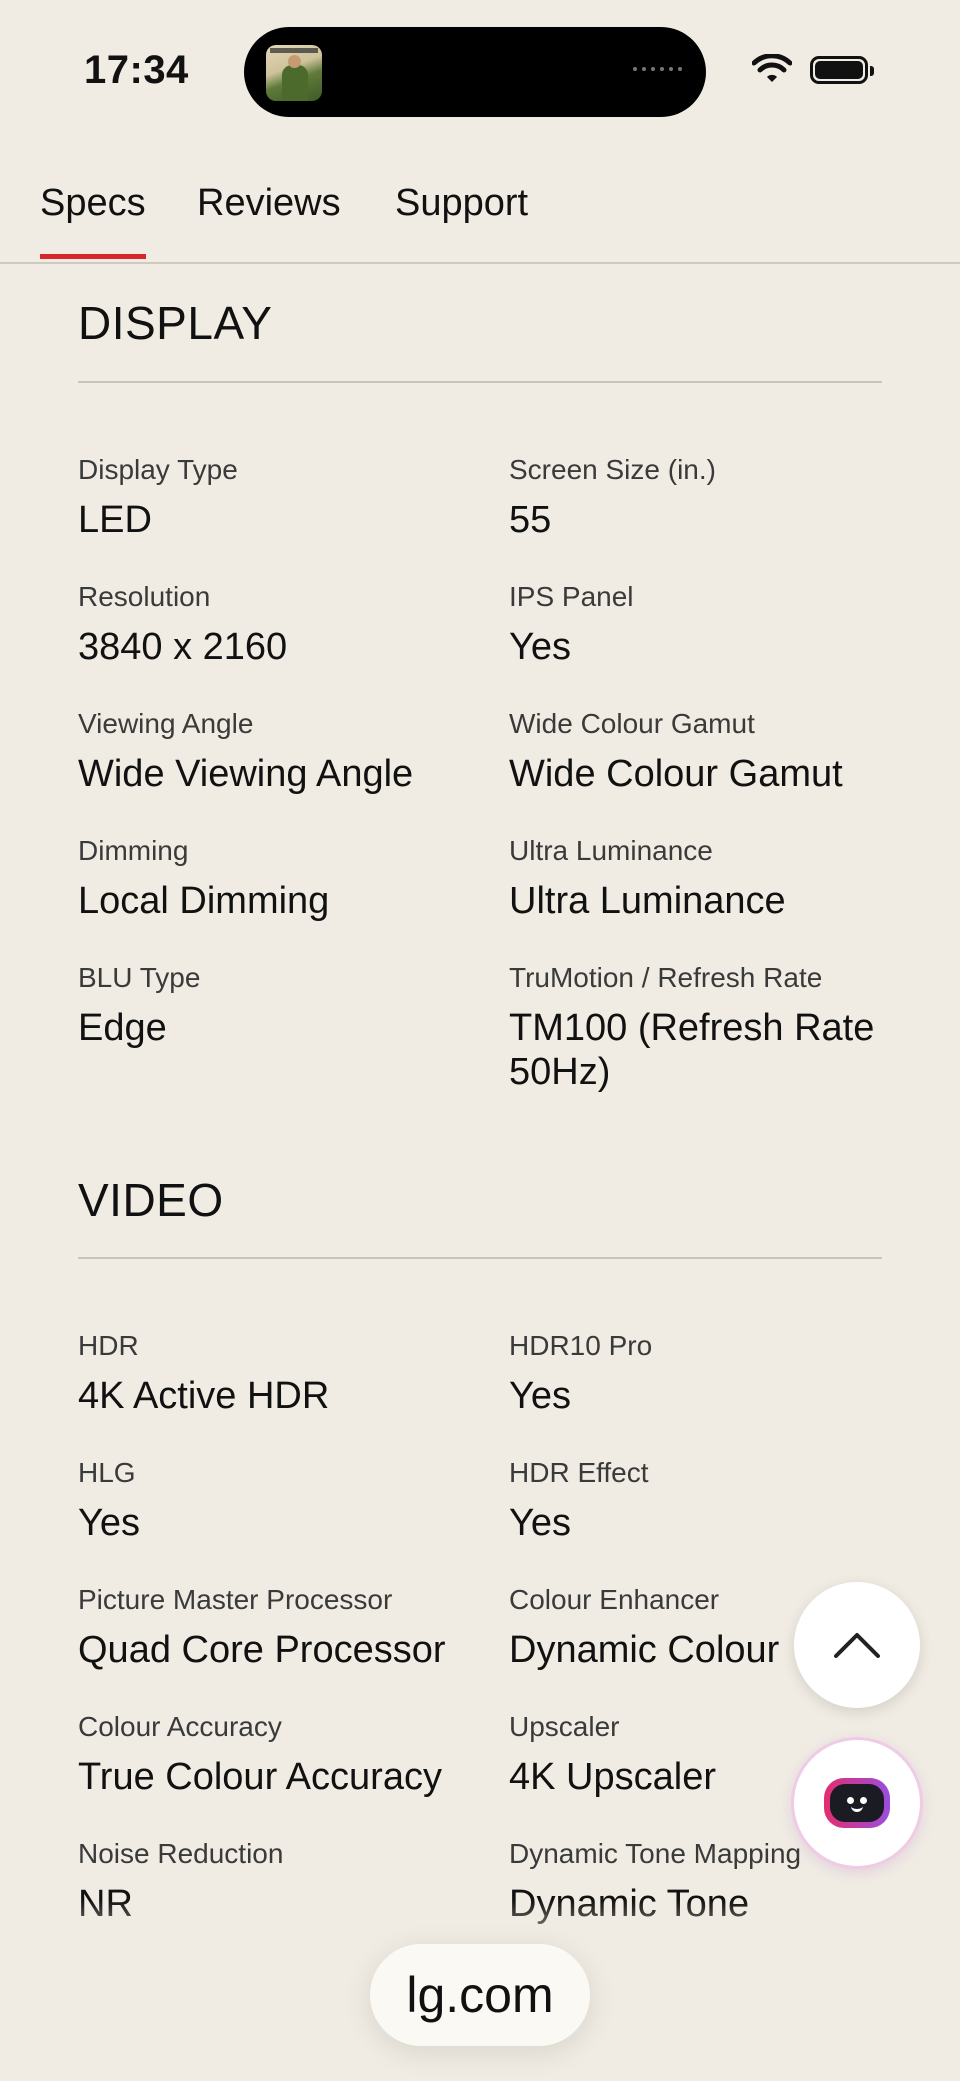 The height and width of the screenshot is (2081, 960). I want to click on tab-bar: Specs Reviews Support, so click(480, 207).